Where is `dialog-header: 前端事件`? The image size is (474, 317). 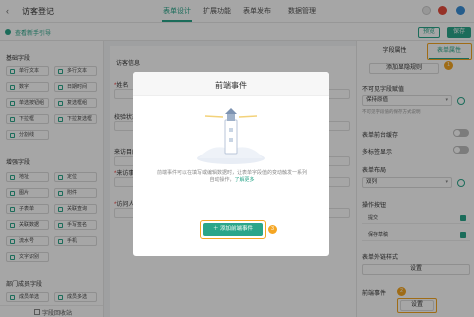 dialog-header: 前端事件 is located at coordinates (231, 84).